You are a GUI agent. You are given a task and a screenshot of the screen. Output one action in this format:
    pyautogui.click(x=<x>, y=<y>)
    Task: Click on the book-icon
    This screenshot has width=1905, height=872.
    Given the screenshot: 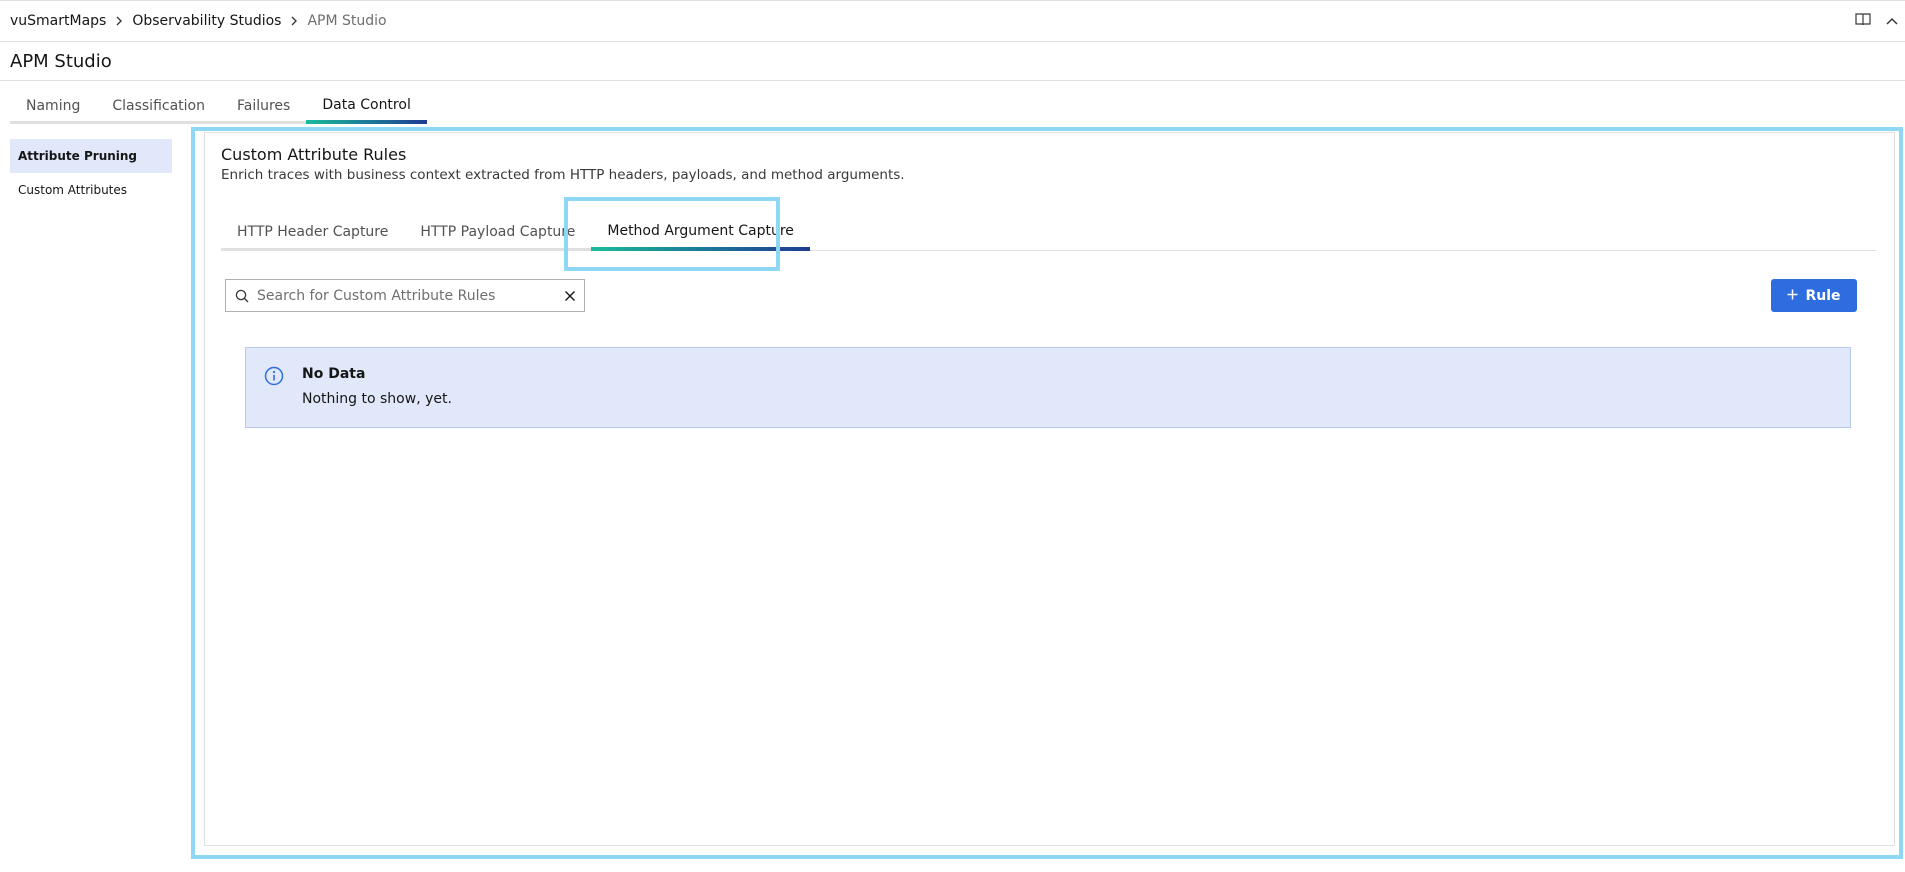 What is the action you would take?
    pyautogui.click(x=1863, y=20)
    